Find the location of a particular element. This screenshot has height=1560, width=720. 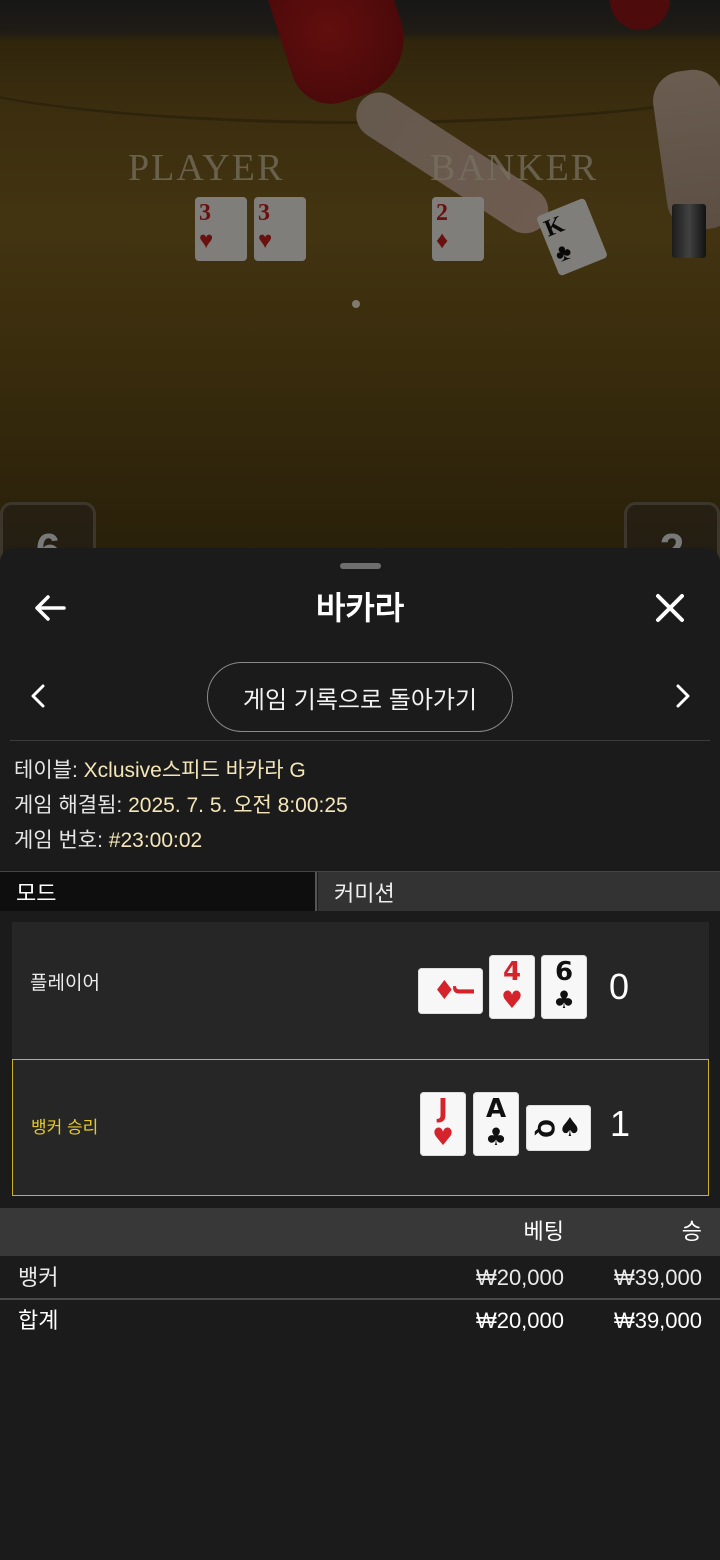

chevron-right-icon is located at coordinates (683, 696).